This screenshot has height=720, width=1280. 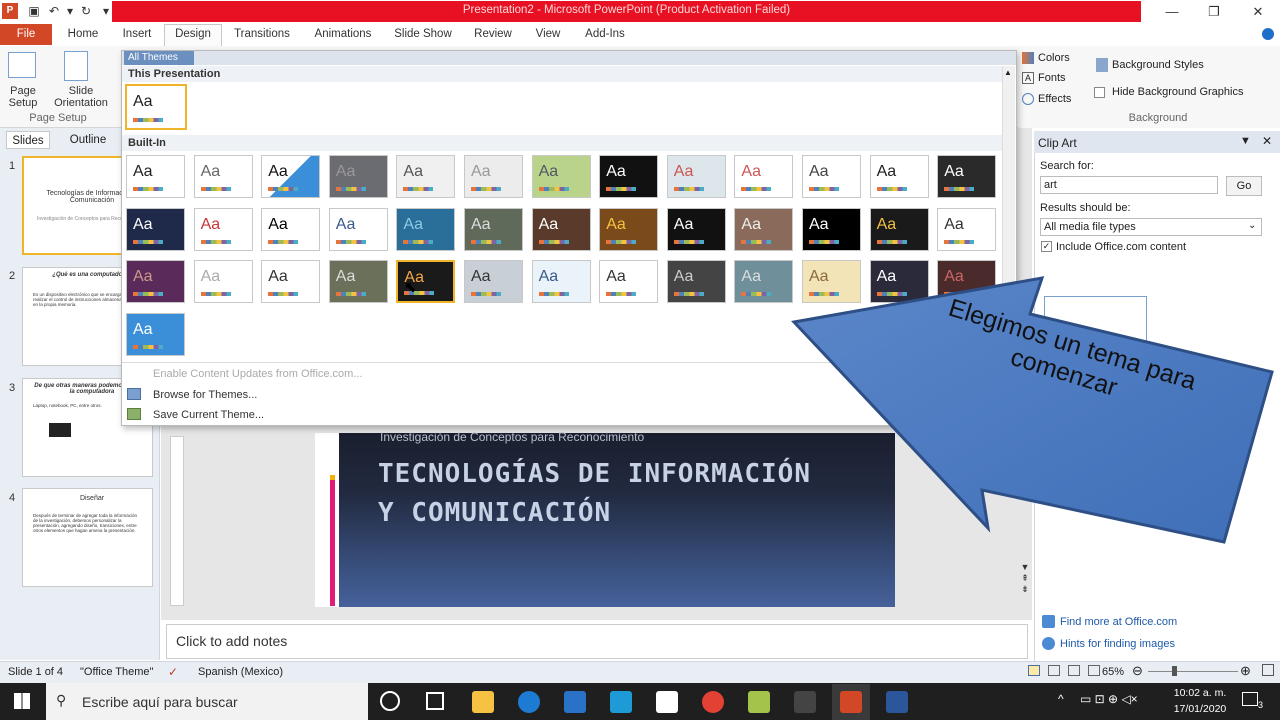 I want to click on powerpoint-taskbar-icon, so click(x=851, y=702).